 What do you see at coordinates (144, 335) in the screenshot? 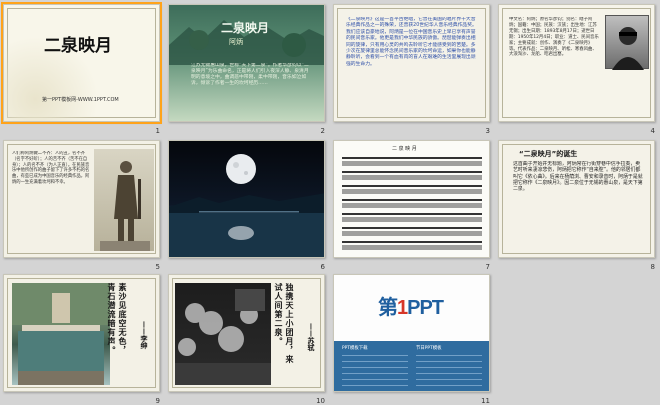
I see `poem-author: ——李绅` at bounding box center [144, 335].